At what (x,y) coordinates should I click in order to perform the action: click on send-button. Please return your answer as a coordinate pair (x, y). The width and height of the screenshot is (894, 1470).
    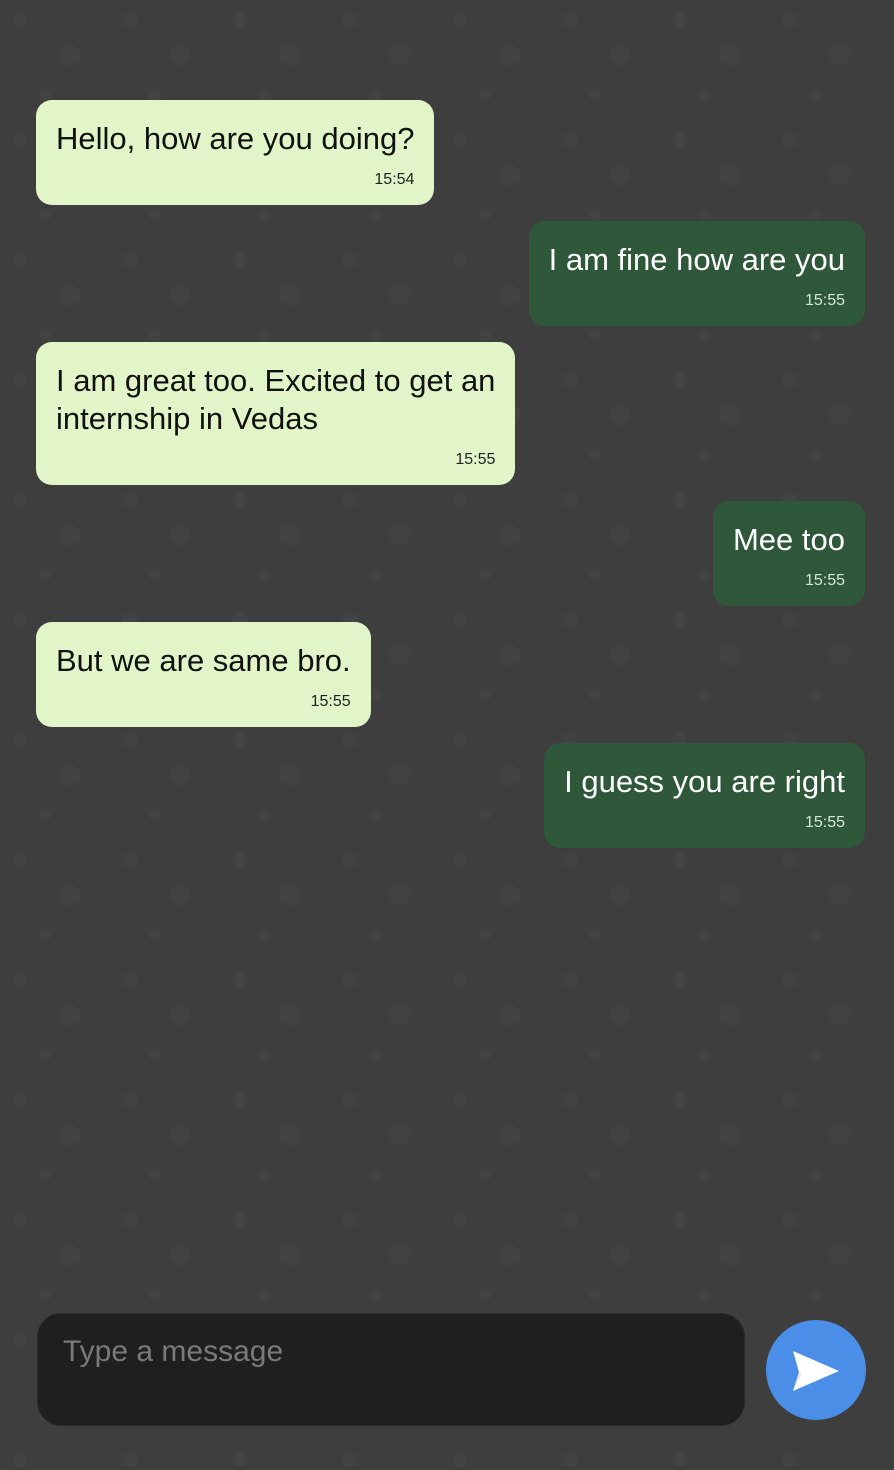
    Looking at the image, I should click on (816, 1370).